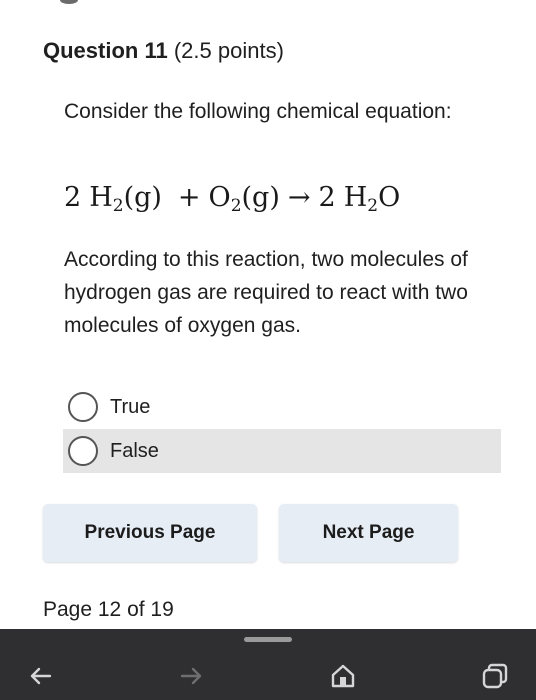 This screenshot has height=700, width=536. What do you see at coordinates (83, 451) in the screenshot?
I see `radio-button-false` at bounding box center [83, 451].